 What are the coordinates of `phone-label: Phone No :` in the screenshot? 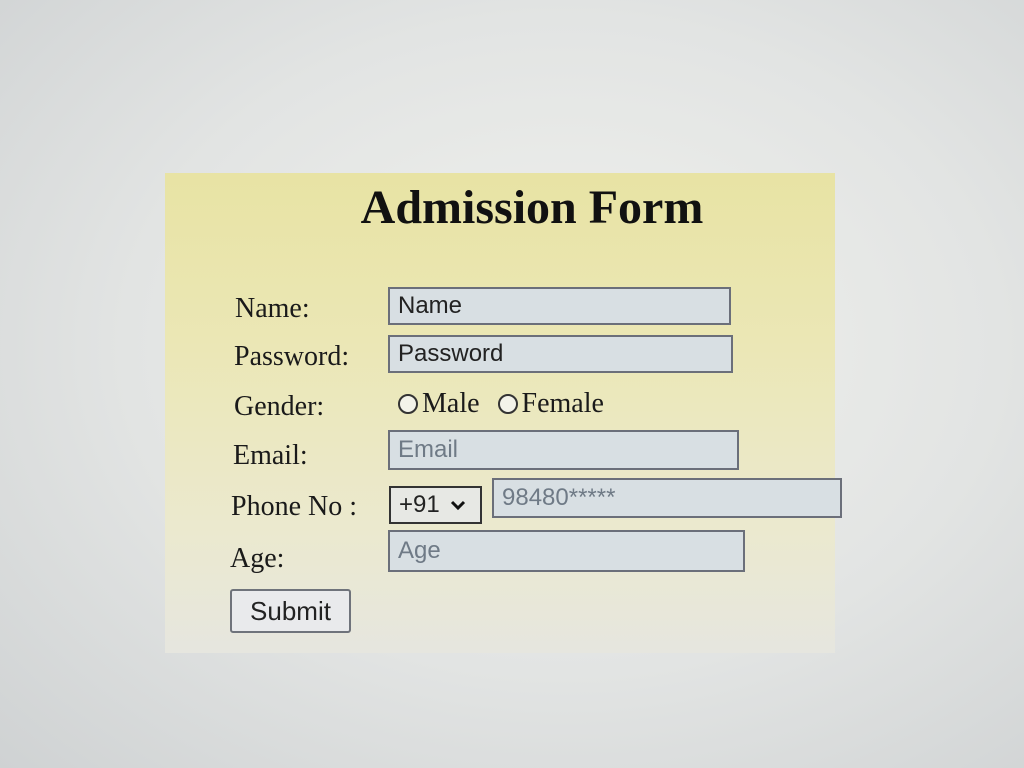 It's located at (294, 506).